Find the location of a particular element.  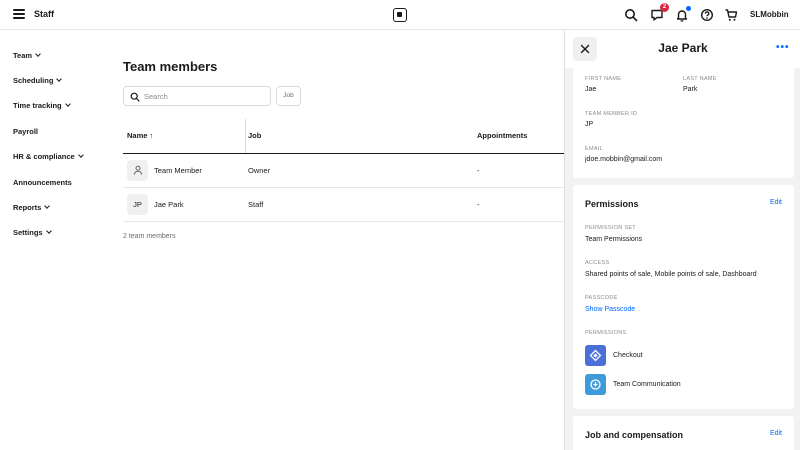

permission-set-label: PERMISSION SET is located at coordinates (610, 228).